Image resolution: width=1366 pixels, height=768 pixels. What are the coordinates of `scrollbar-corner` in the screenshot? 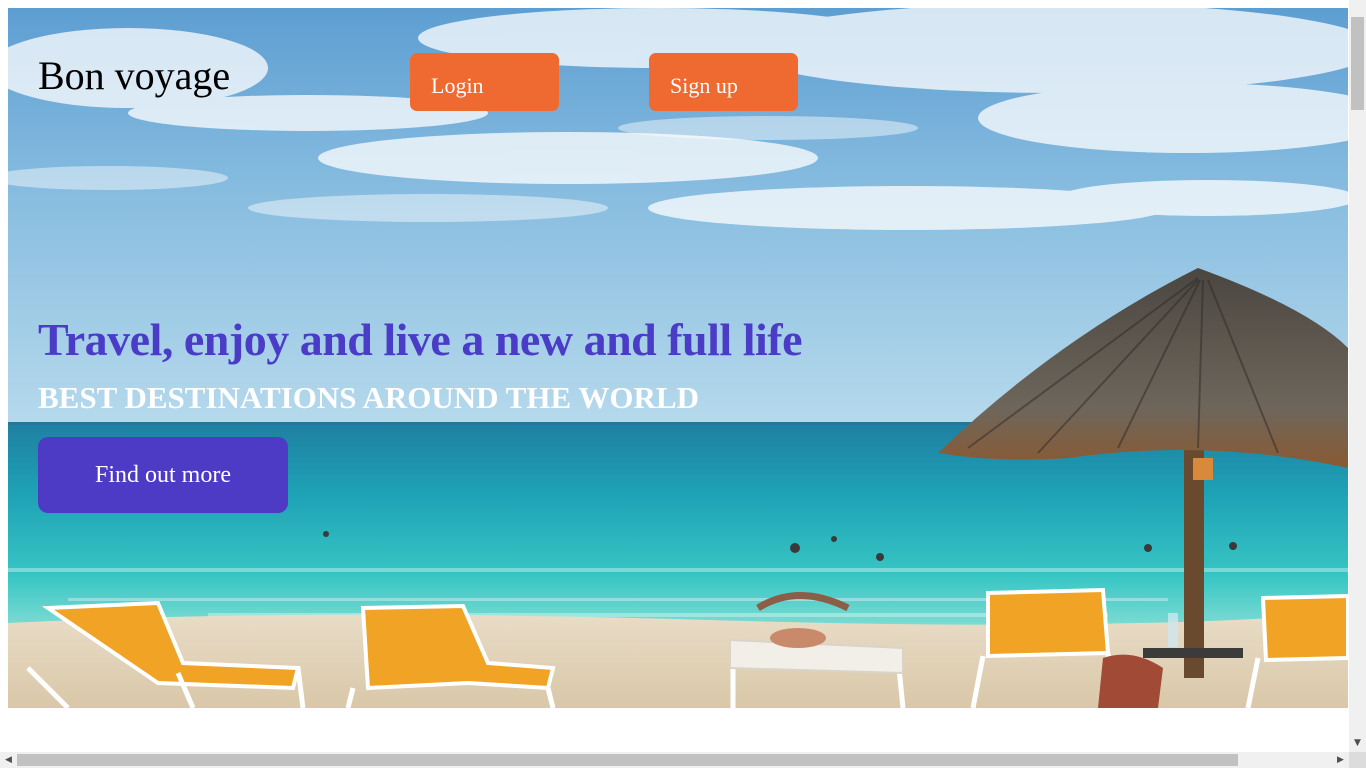 It's located at (1357, 760).